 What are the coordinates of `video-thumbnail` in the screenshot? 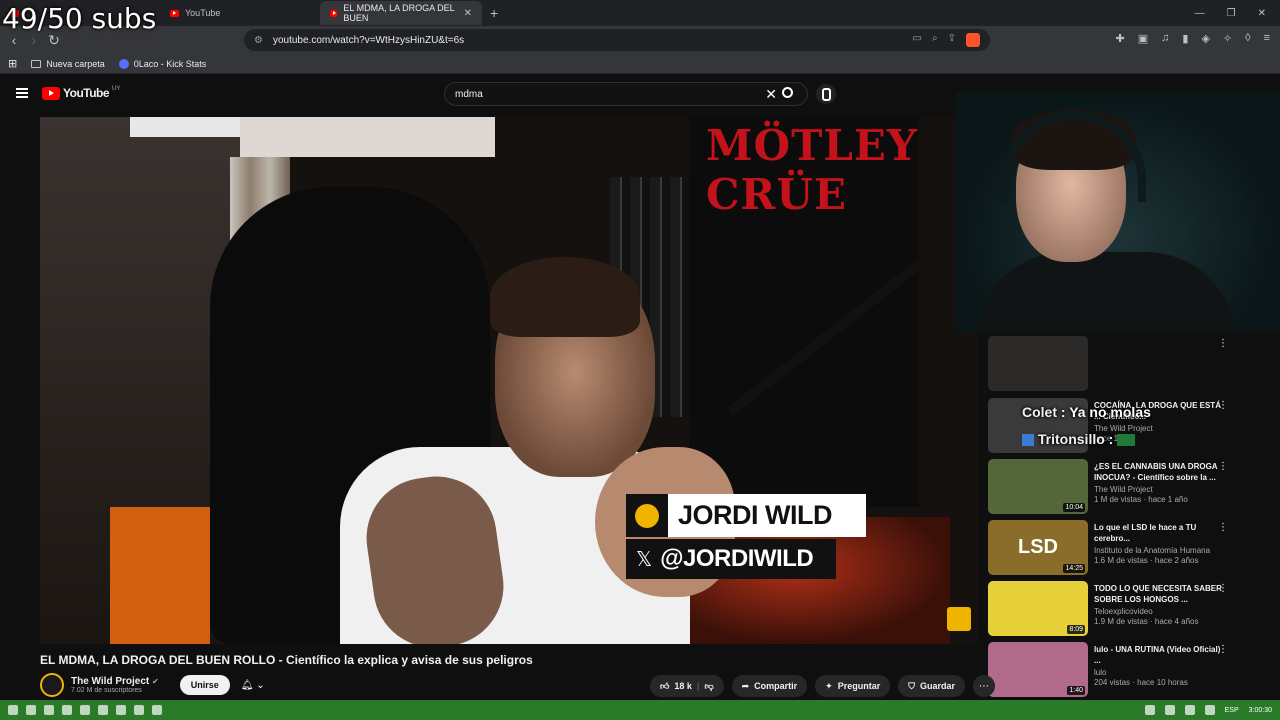 It's located at (1038, 363).